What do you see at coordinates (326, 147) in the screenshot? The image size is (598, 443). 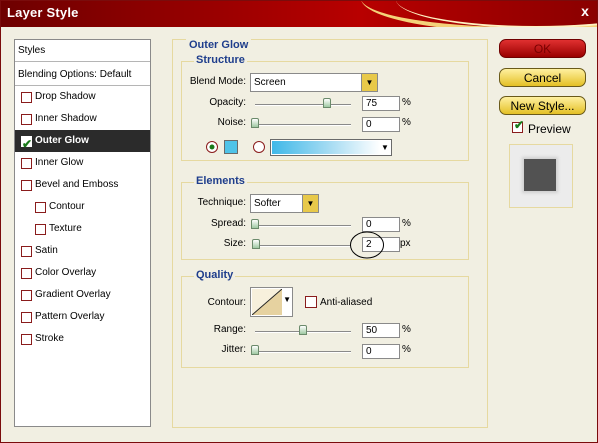 I see `gradient-preview` at bounding box center [326, 147].